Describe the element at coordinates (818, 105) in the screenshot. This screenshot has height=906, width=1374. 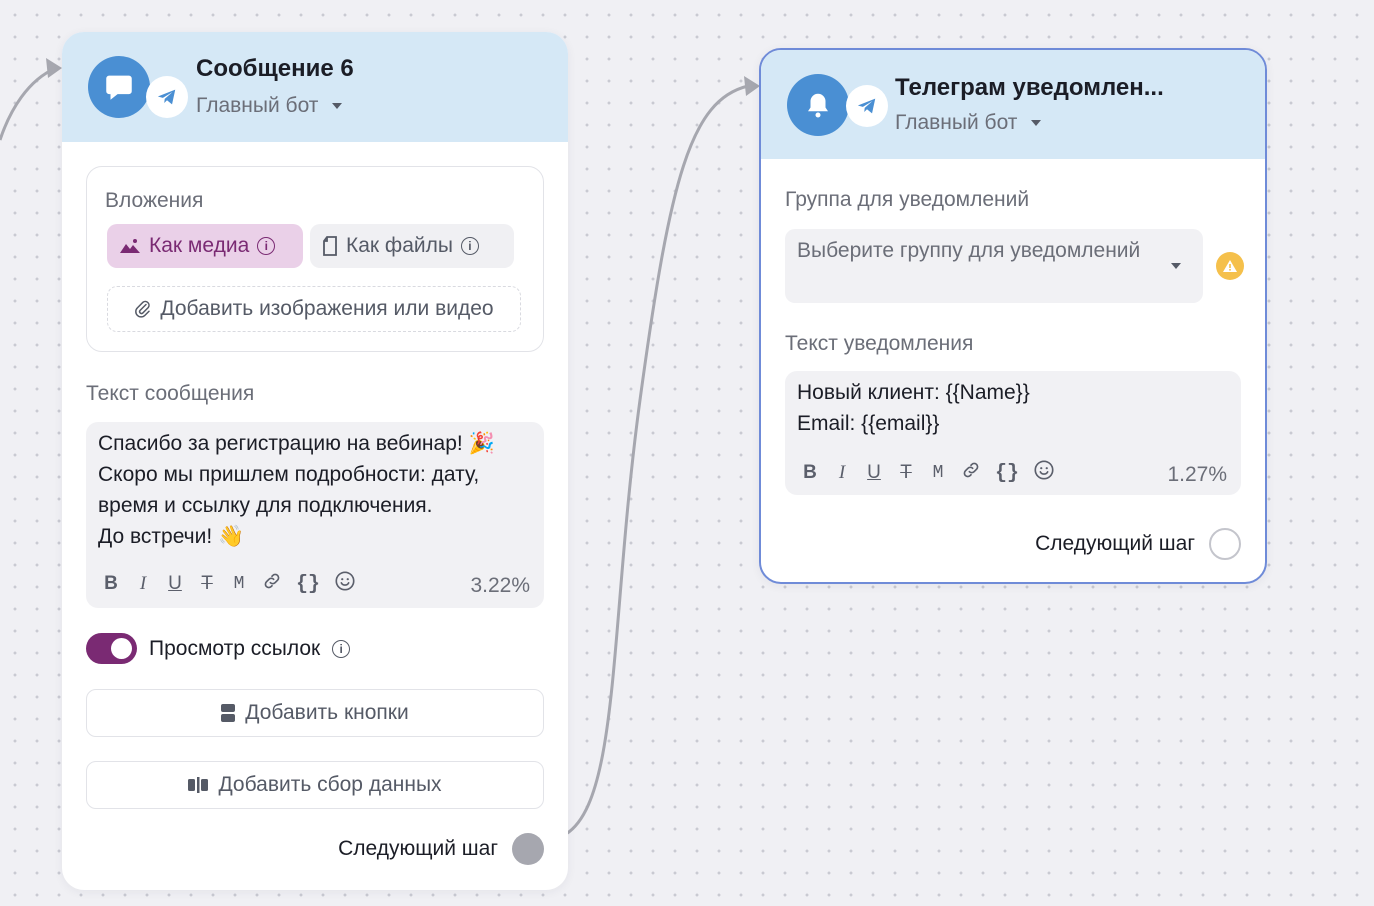
I see `bell-icon` at that location.